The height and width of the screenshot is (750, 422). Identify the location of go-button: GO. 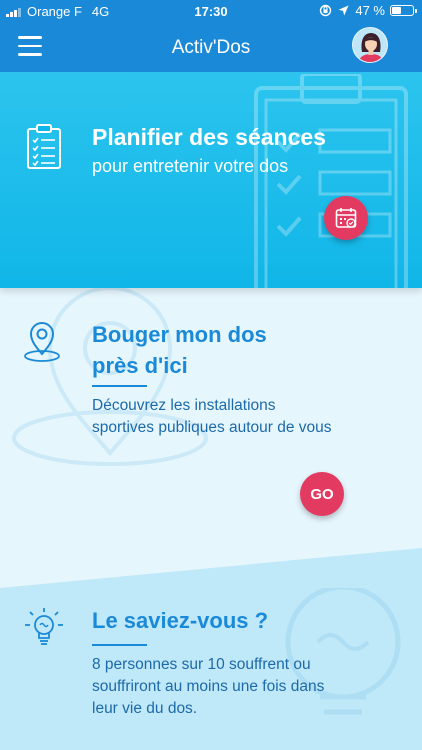
(322, 494).